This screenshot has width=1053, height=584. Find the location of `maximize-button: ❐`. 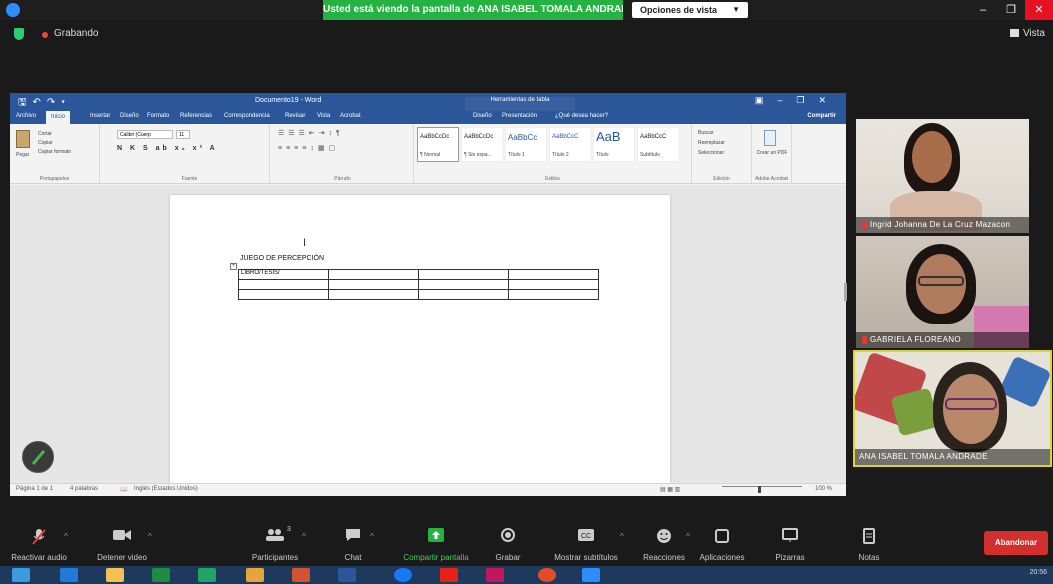

maximize-button: ❐ is located at coordinates (1011, 10).